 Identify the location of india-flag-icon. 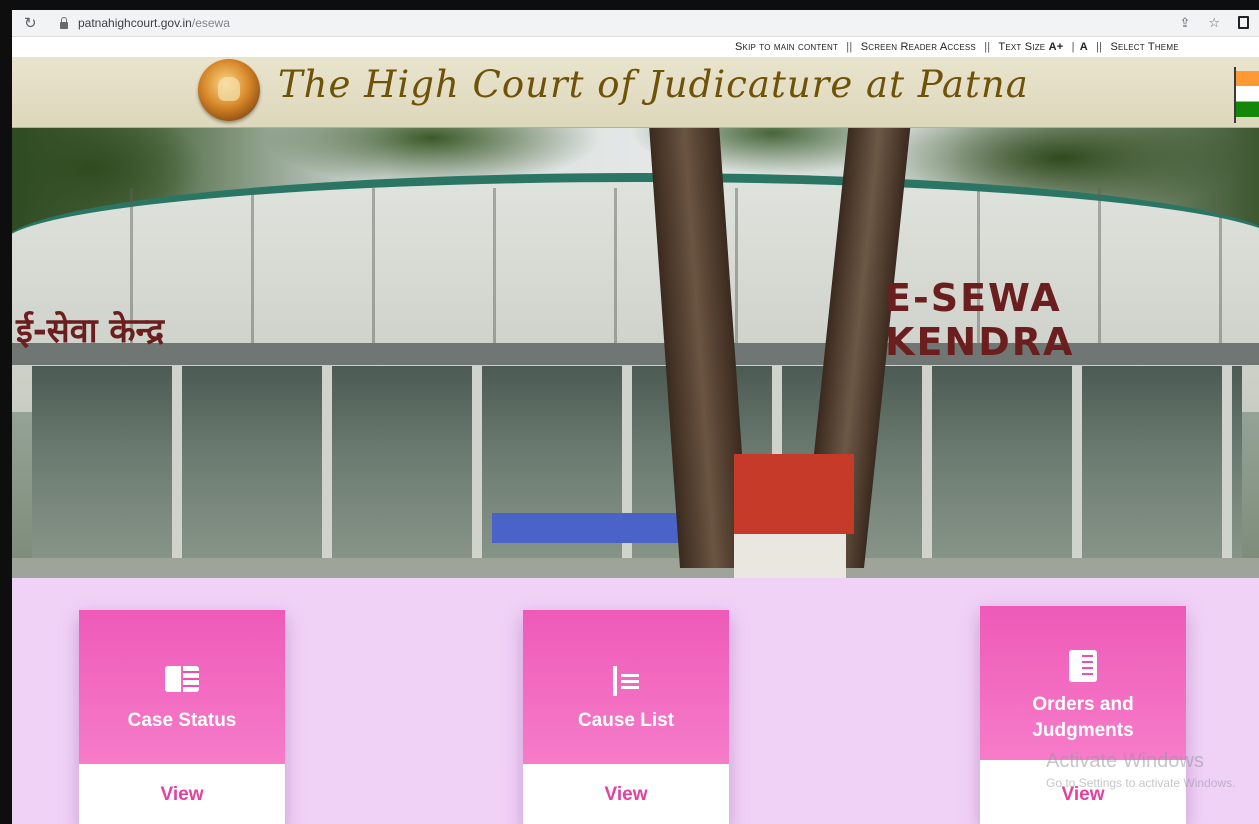
(1247, 94).